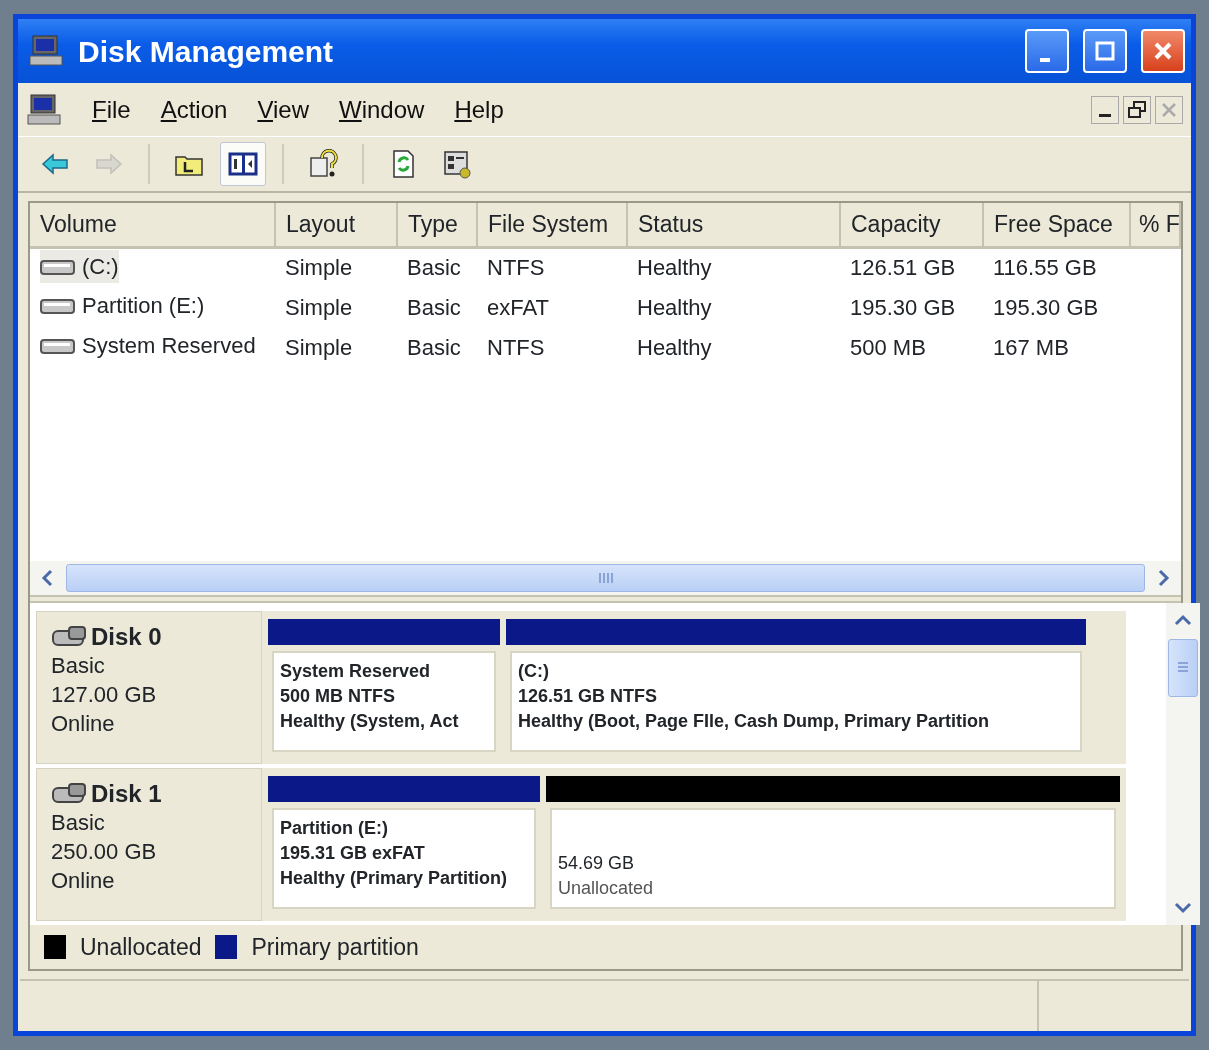 This screenshot has width=1209, height=1050. I want to click on legend-label: Primary partition, so click(335, 947).